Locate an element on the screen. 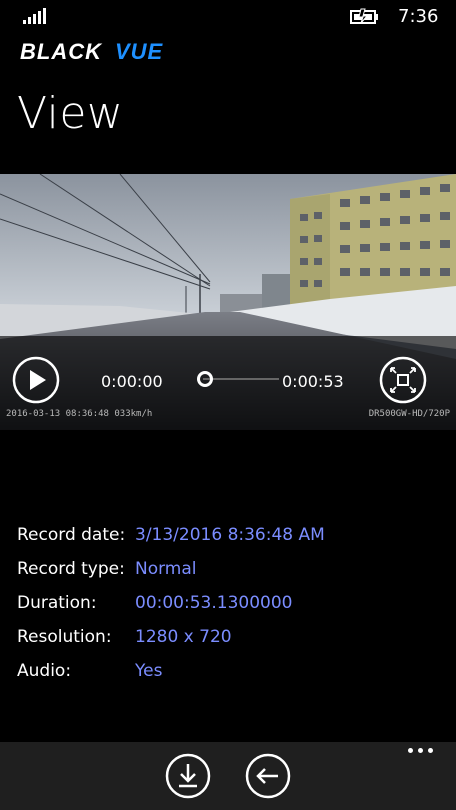 The image size is (456, 810). detail-label: Audio: is located at coordinates (44, 671).